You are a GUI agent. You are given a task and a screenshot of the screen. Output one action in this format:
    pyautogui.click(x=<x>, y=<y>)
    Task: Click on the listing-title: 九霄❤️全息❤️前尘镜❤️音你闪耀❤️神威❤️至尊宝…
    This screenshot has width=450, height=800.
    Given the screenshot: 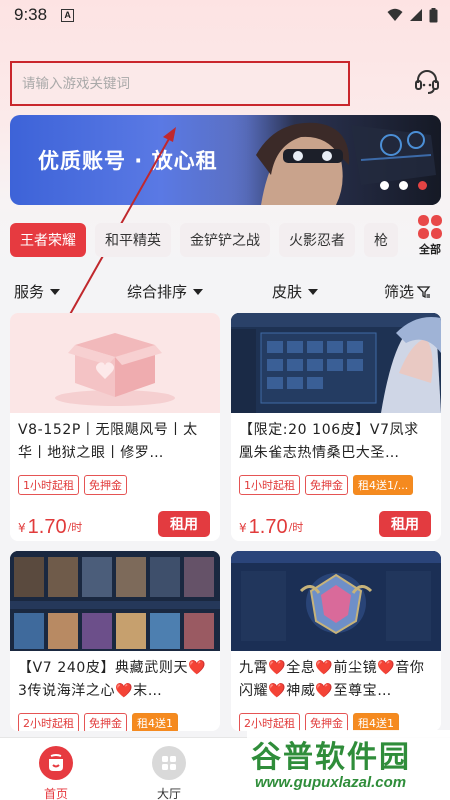 What is the action you would take?
    pyautogui.click(x=332, y=679)
    